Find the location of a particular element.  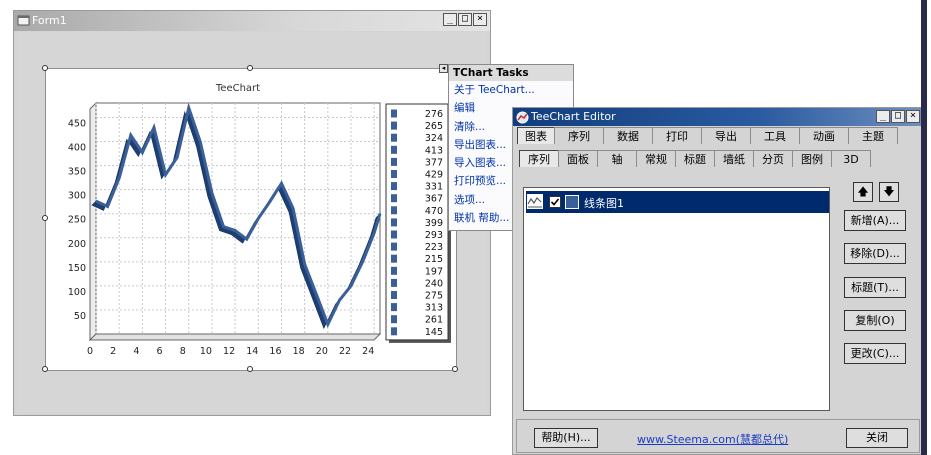

tab-data: 数据 is located at coordinates (628, 135).